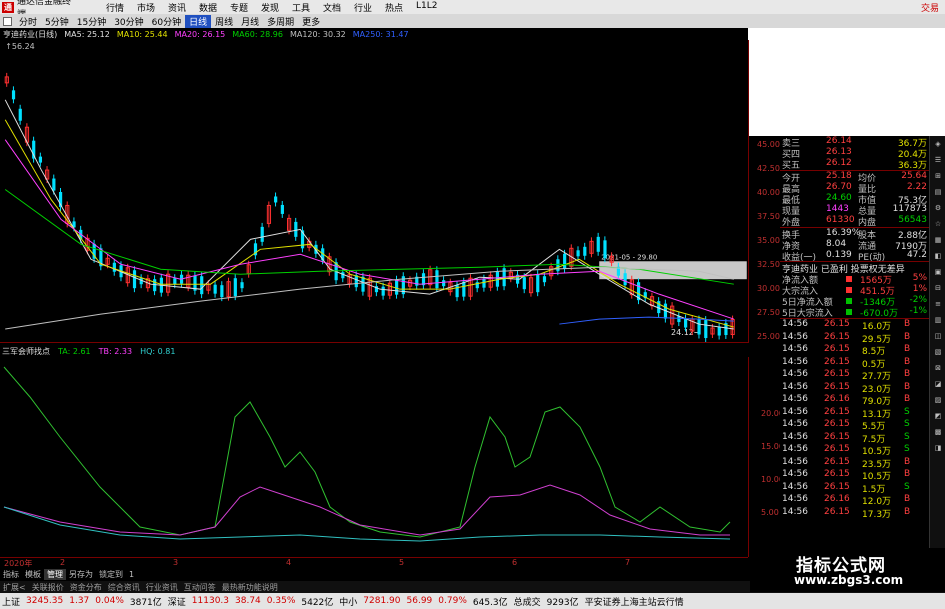  What do you see at coordinates (238, 7) in the screenshot?
I see `menu-item-4: 专题` at bounding box center [238, 7].